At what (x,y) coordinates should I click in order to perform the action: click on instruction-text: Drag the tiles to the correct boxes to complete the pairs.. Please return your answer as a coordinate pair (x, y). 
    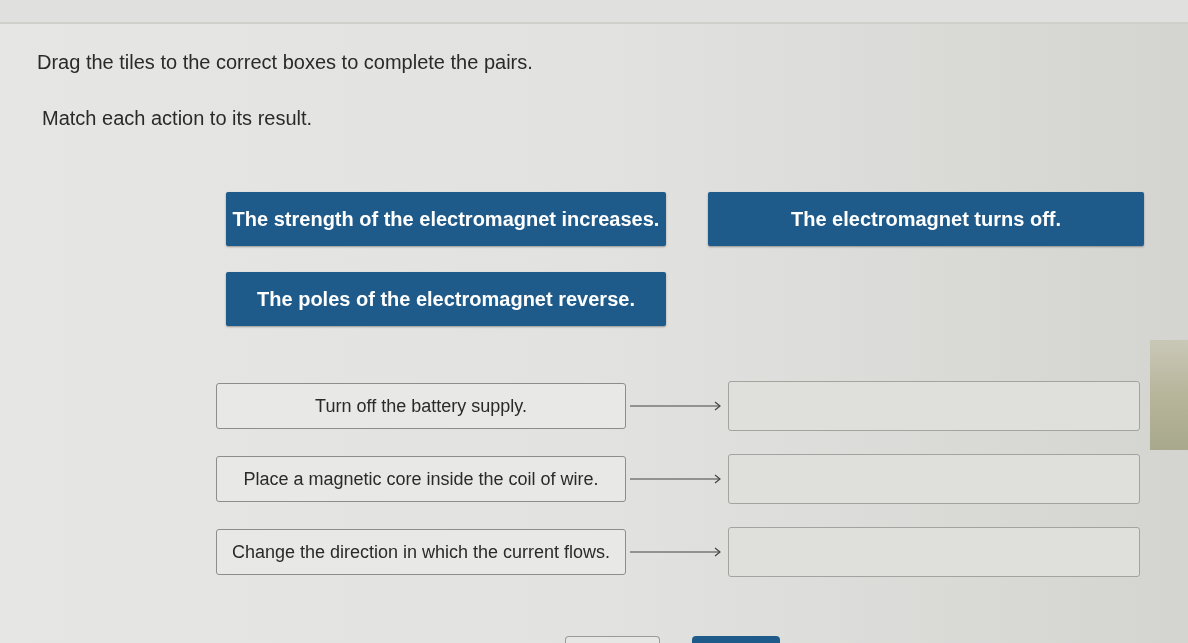
    Looking at the image, I should click on (285, 62).